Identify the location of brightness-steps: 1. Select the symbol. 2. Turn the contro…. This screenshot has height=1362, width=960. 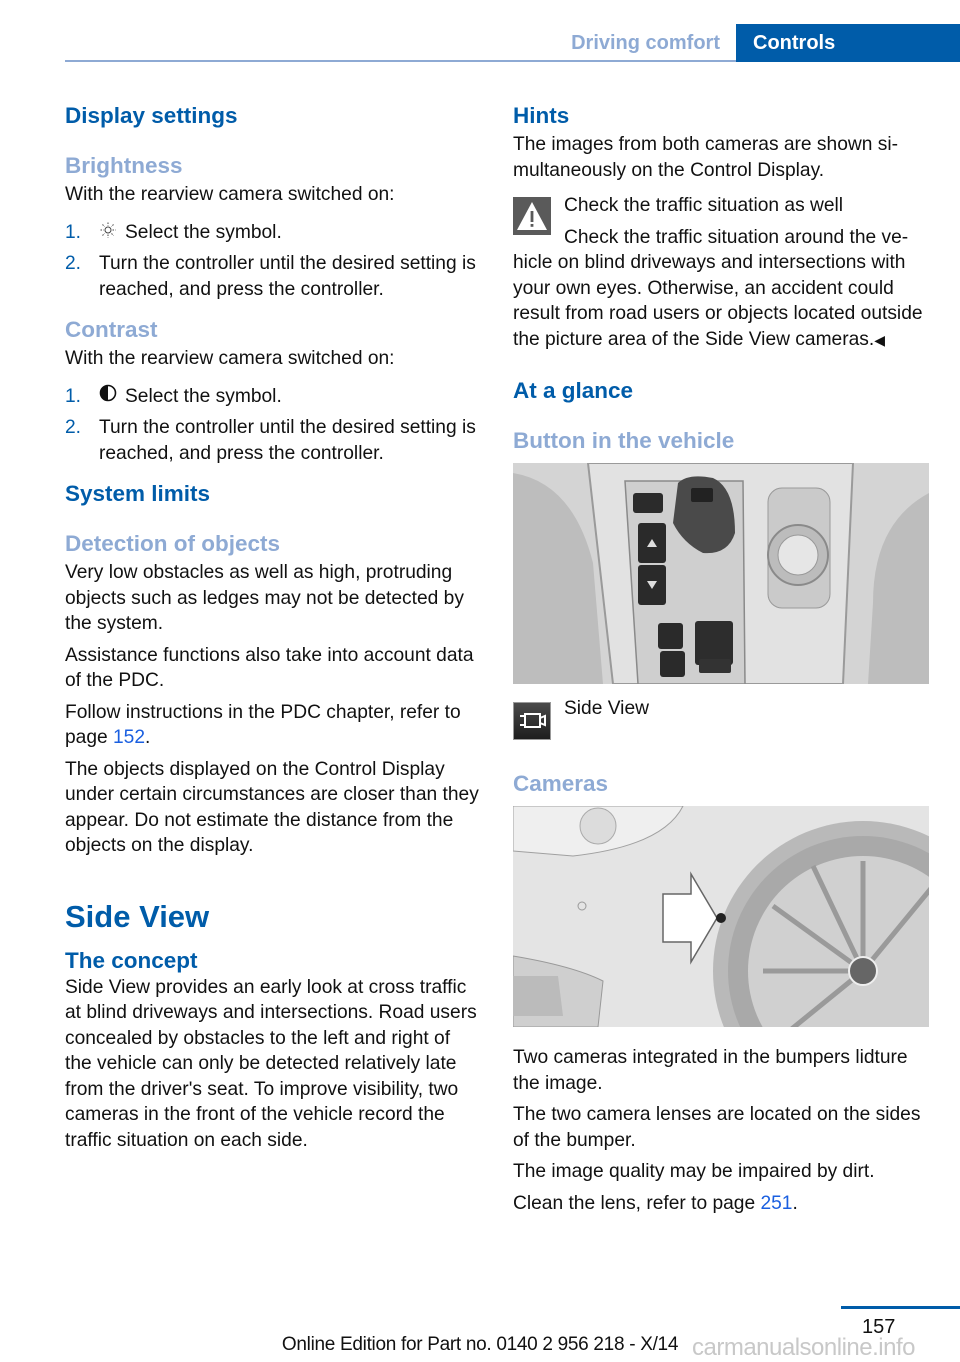
(273, 261).